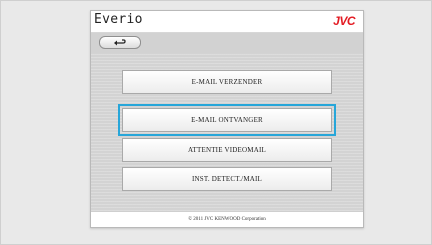 This screenshot has height=245, width=432. I want to click on menu-item-detect-mail-settings: INST. DETECT./MAIL, so click(227, 179).